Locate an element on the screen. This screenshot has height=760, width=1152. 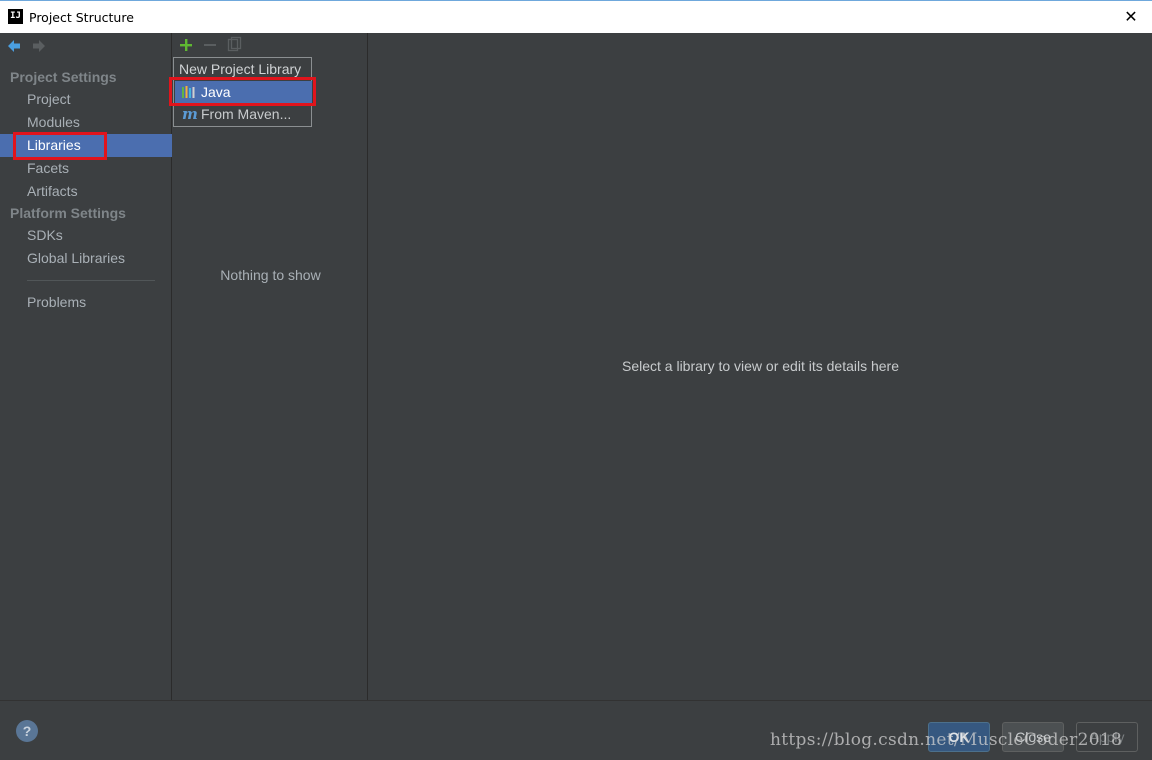
sidebar-item-project: Project is located at coordinates (86, 99).